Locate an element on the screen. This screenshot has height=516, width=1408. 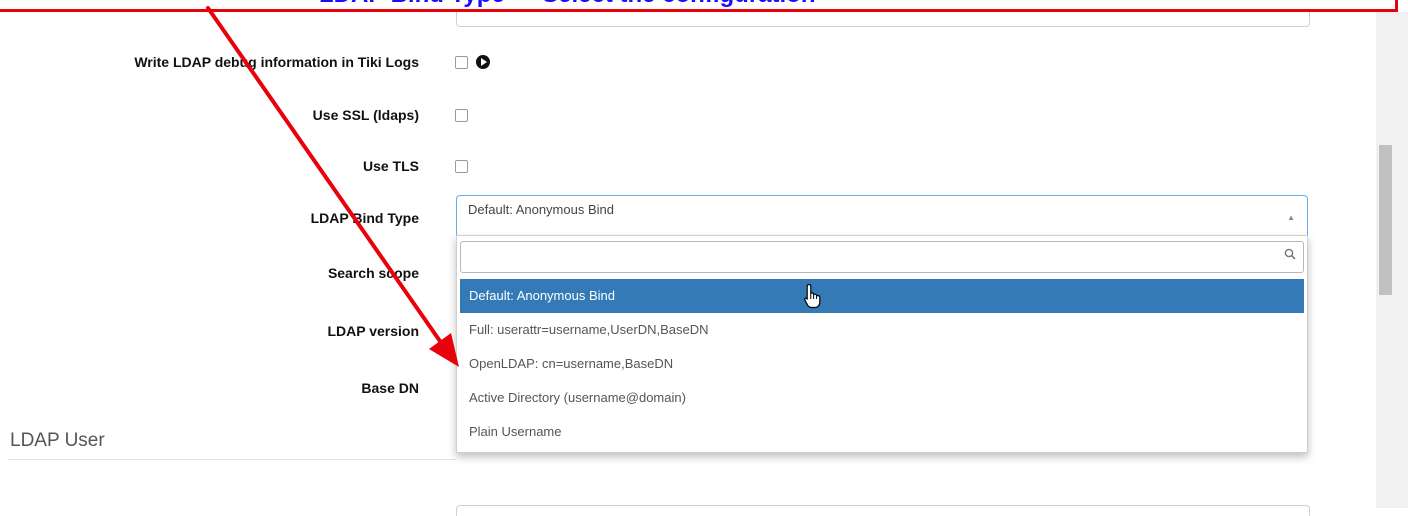
dropdown-option-openldap: OpenLDAP: cn=username,BaseDN is located at coordinates (882, 364).